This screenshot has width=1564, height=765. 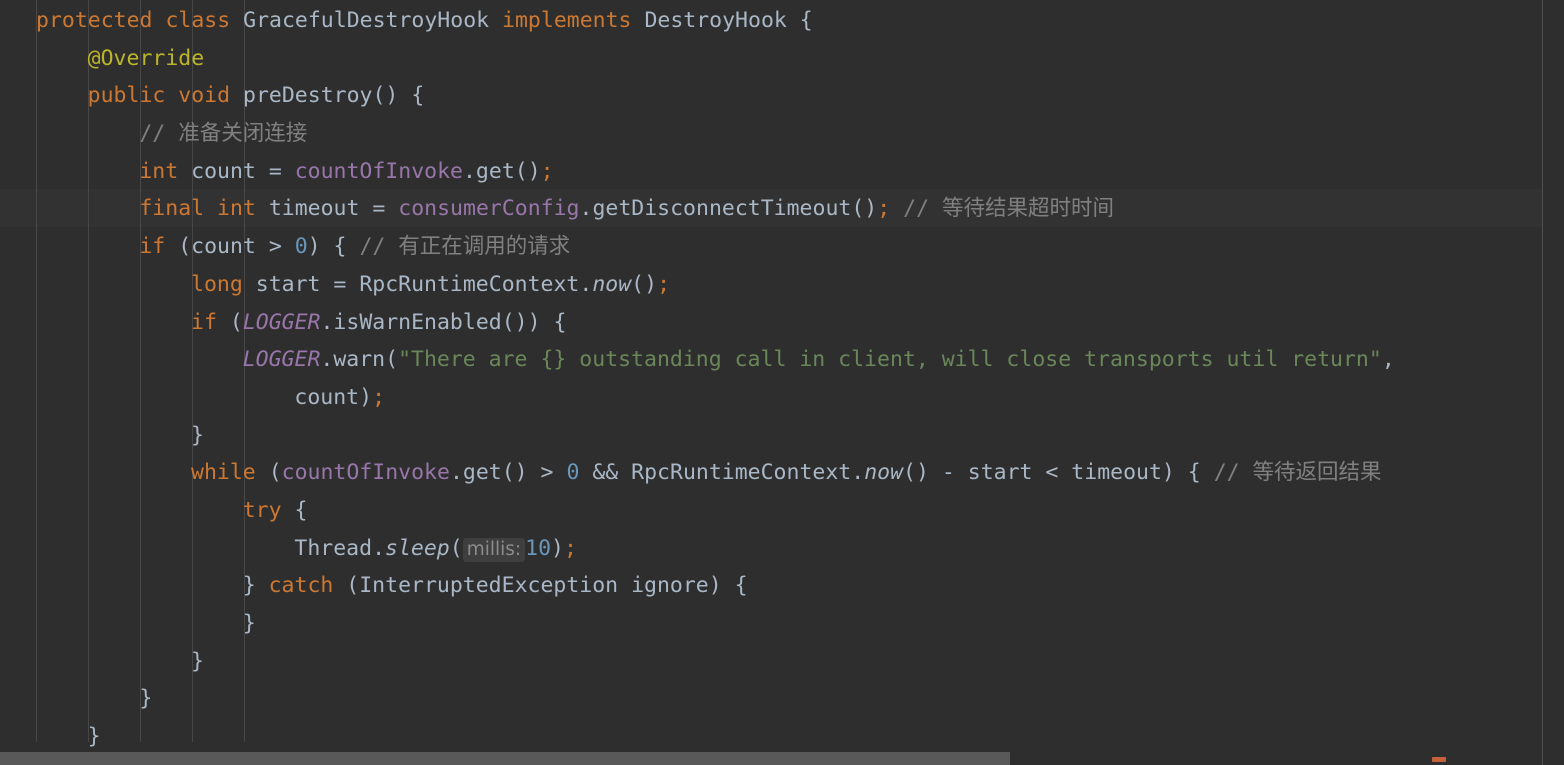 I want to click on code-token: &&, so click(x=605, y=473).